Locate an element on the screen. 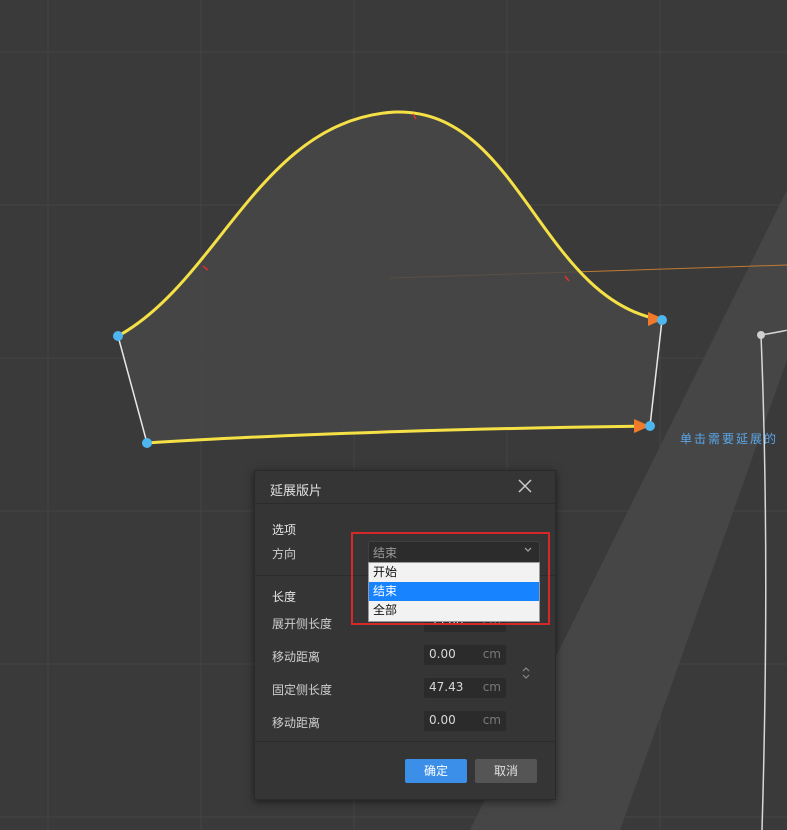 The image size is (787, 830). options-section-heading: 选项 is located at coordinates (284, 530).